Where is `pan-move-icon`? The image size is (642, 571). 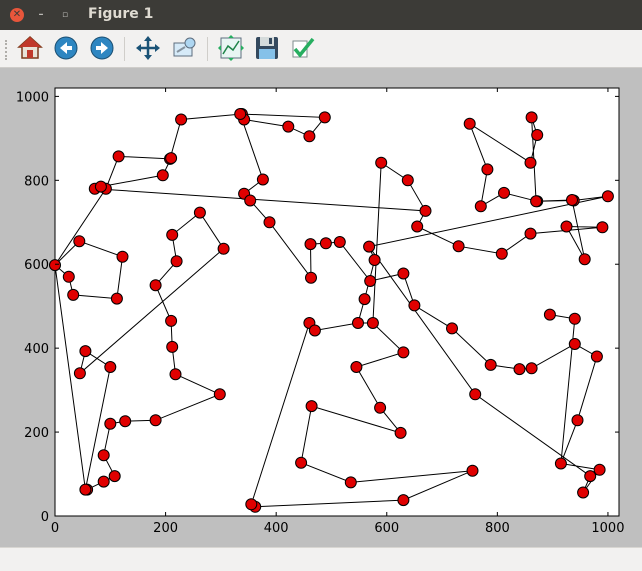 pan-move-icon is located at coordinates (148, 48).